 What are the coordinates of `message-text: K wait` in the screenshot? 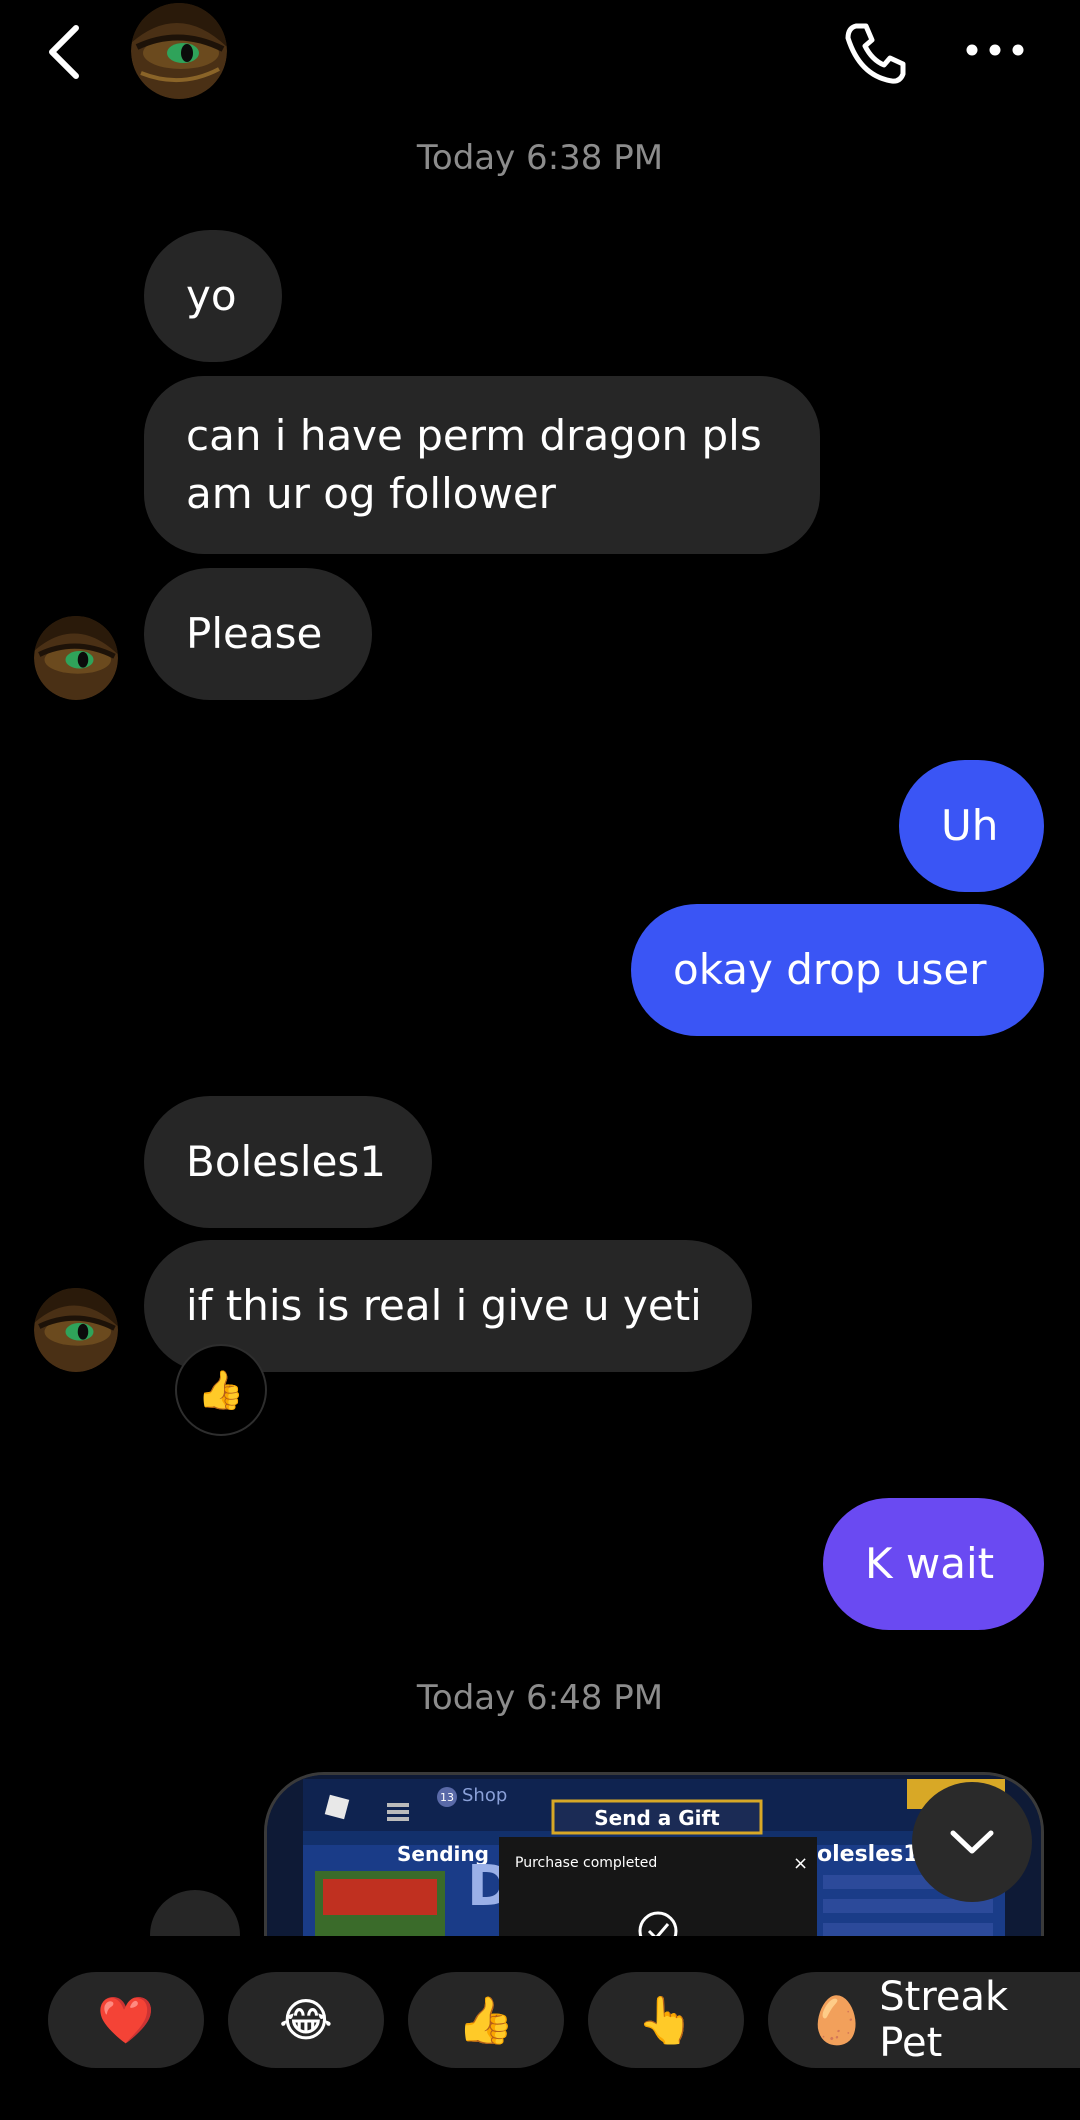 It's located at (930, 1563).